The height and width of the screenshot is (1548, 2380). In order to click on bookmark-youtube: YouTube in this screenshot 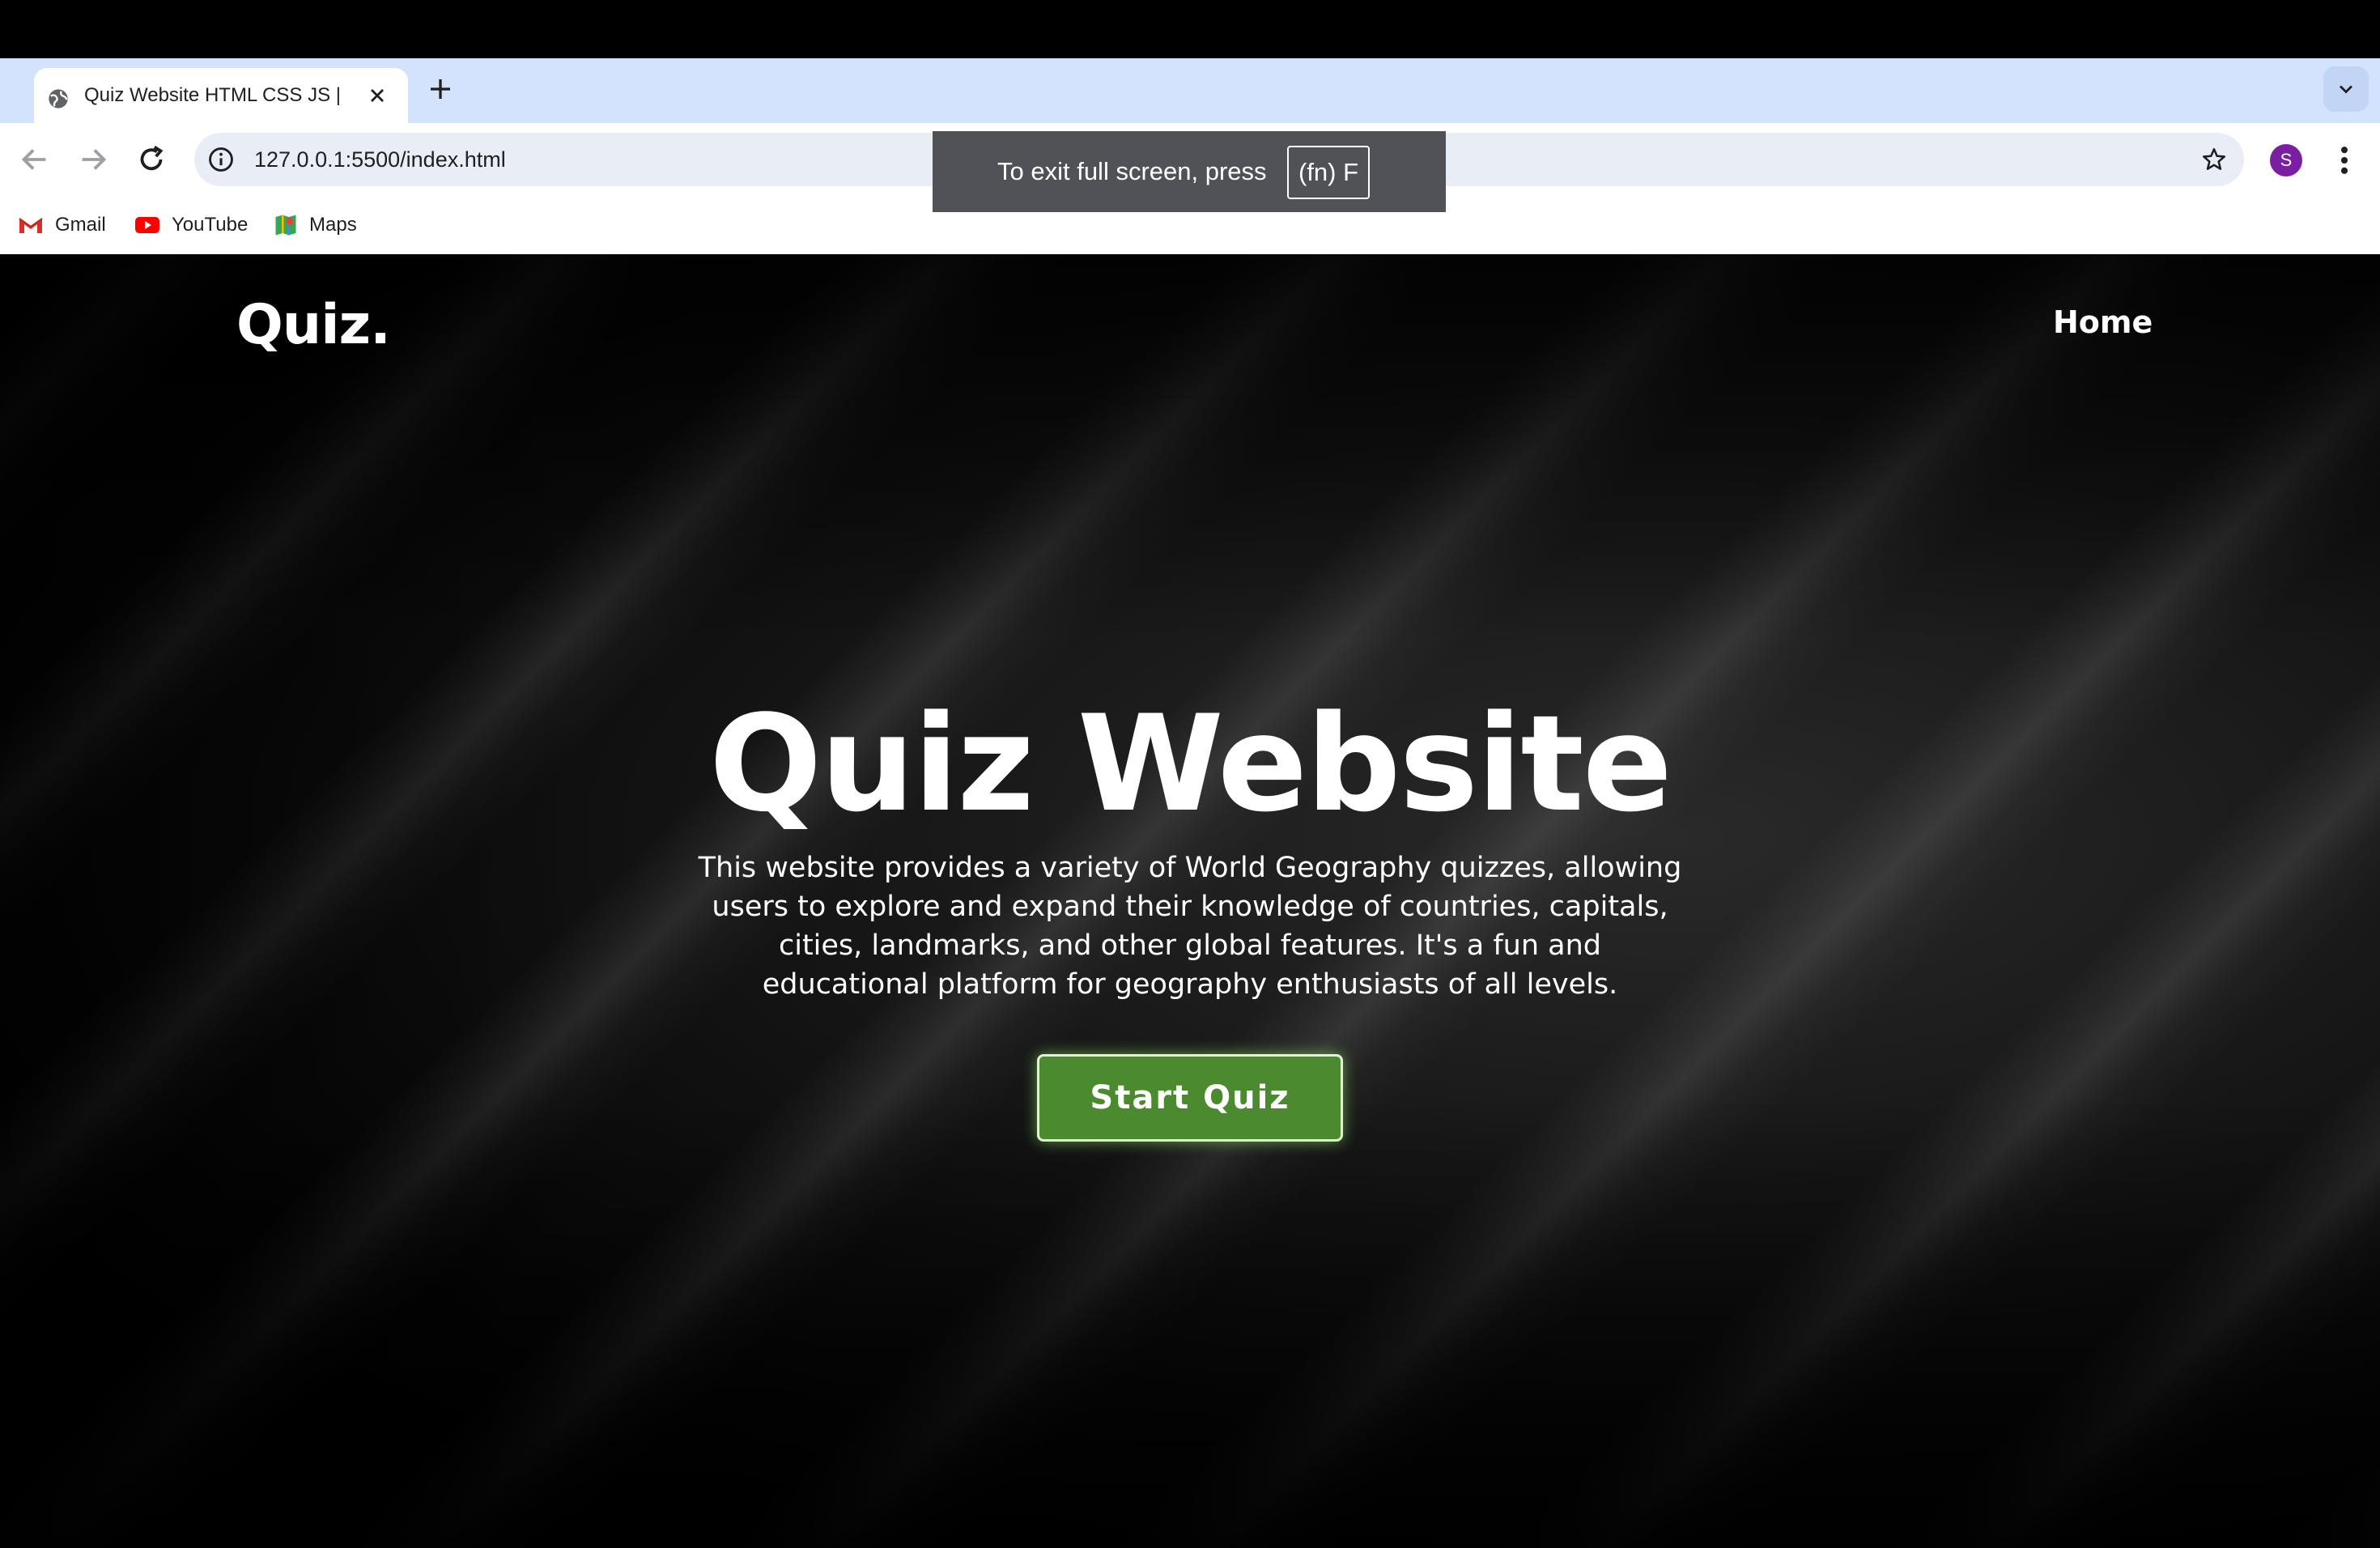, I will do `click(191, 225)`.